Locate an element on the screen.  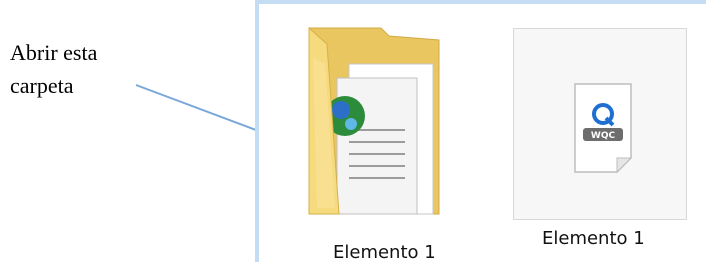
folder-item-label: Elemento 1 is located at coordinates (384, 252).